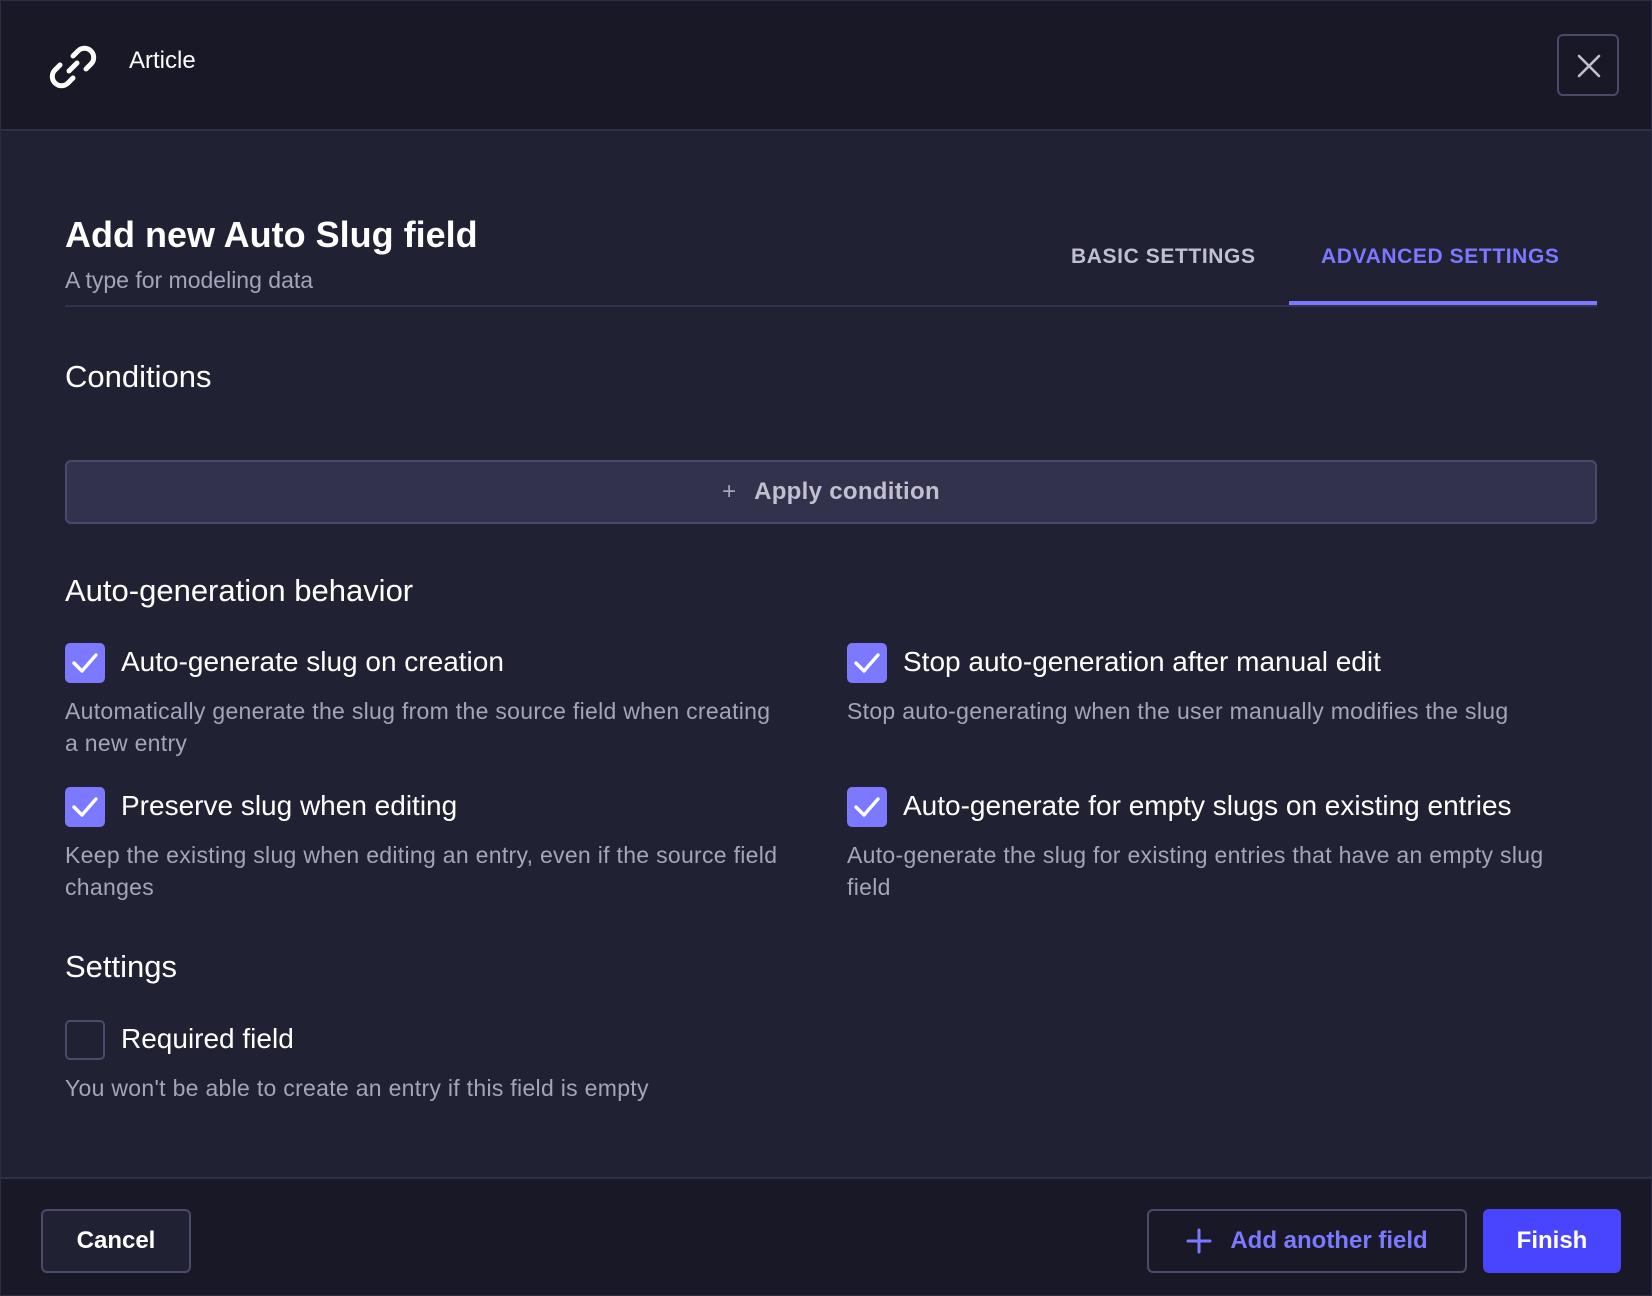  Describe the element at coordinates (729, 491) in the screenshot. I see `plus-icon: +` at that location.